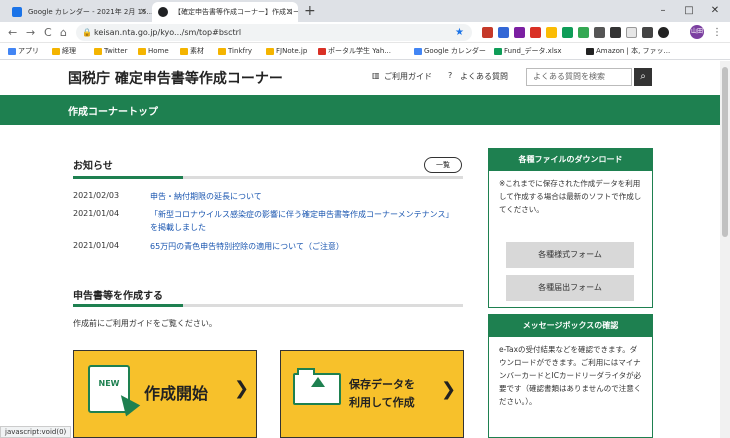 The width and height of the screenshot is (730, 438). Describe the element at coordinates (93, 166) in the screenshot. I see `news-heading: お知らせ` at that location.